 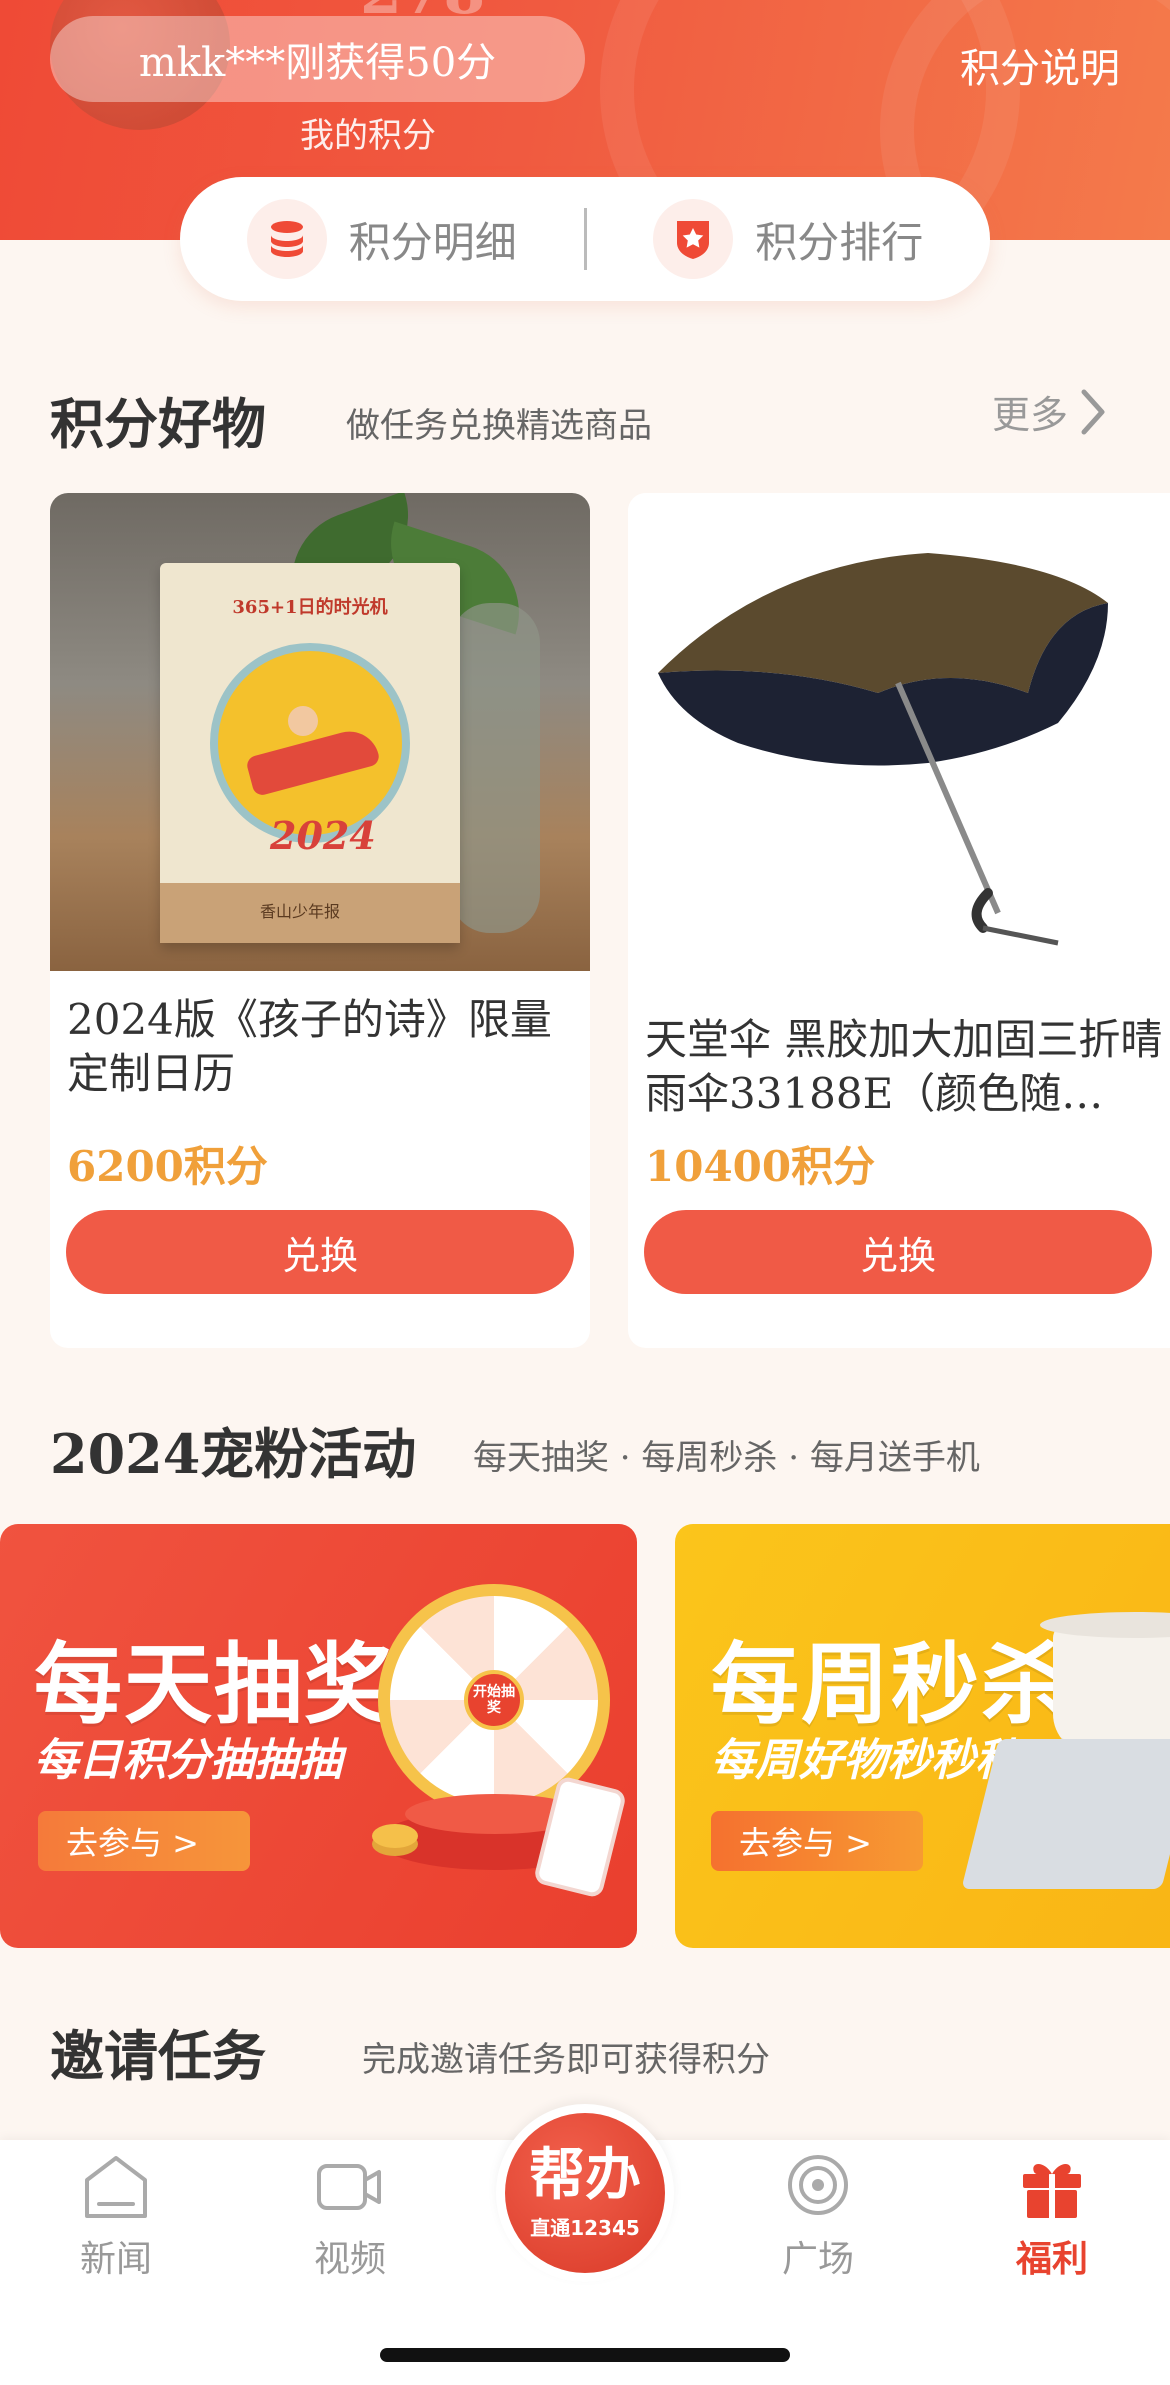 I want to click on points-ranking-tab: 积分排行, so click(x=789, y=239).